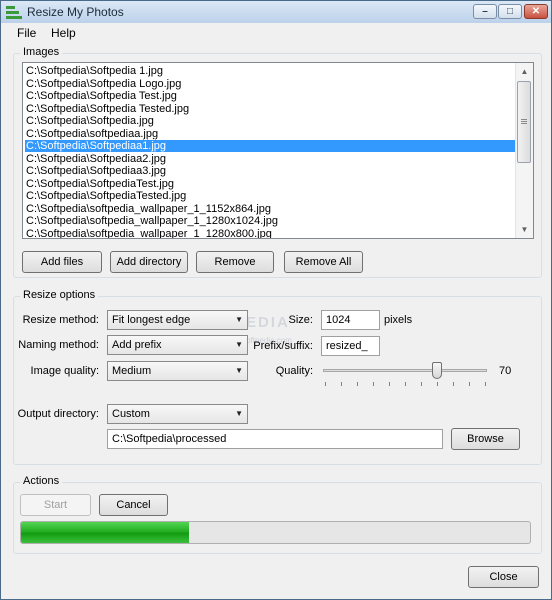 Image resolution: width=552 pixels, height=600 pixels. Describe the element at coordinates (105, 532) in the screenshot. I see `progress-fill` at that location.